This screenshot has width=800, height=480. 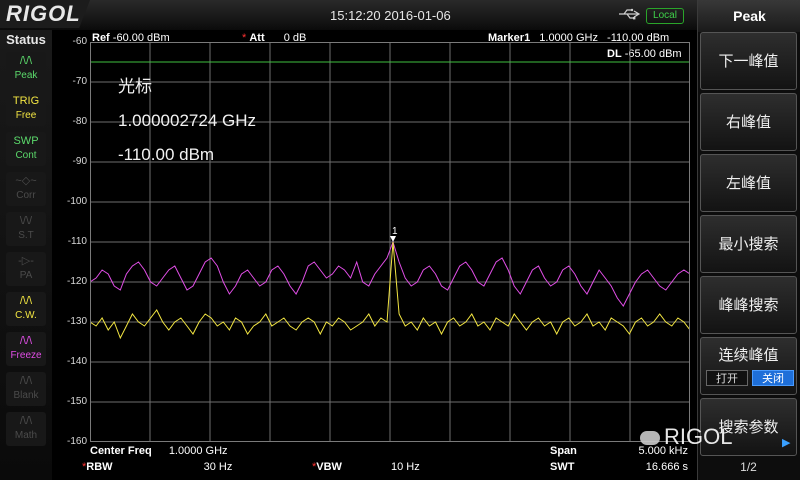 I want to click on toggle-off-option: 关闭, so click(x=773, y=378).